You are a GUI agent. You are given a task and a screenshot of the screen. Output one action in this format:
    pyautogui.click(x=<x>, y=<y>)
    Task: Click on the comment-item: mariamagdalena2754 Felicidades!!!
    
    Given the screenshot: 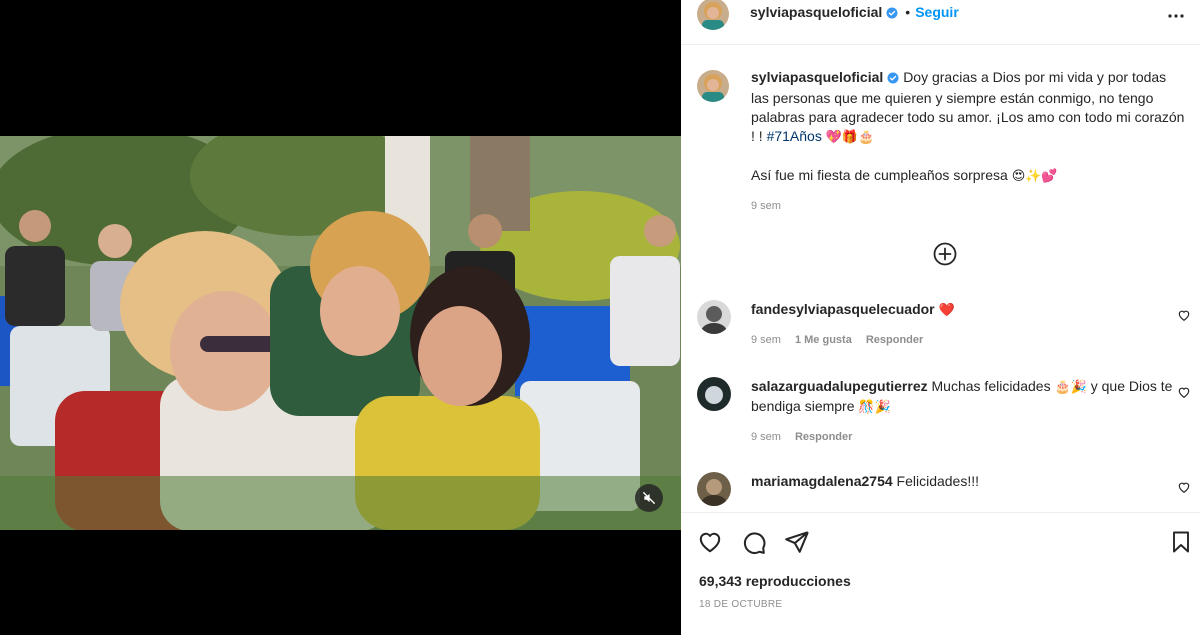 What is the action you would take?
    pyautogui.click(x=943, y=489)
    